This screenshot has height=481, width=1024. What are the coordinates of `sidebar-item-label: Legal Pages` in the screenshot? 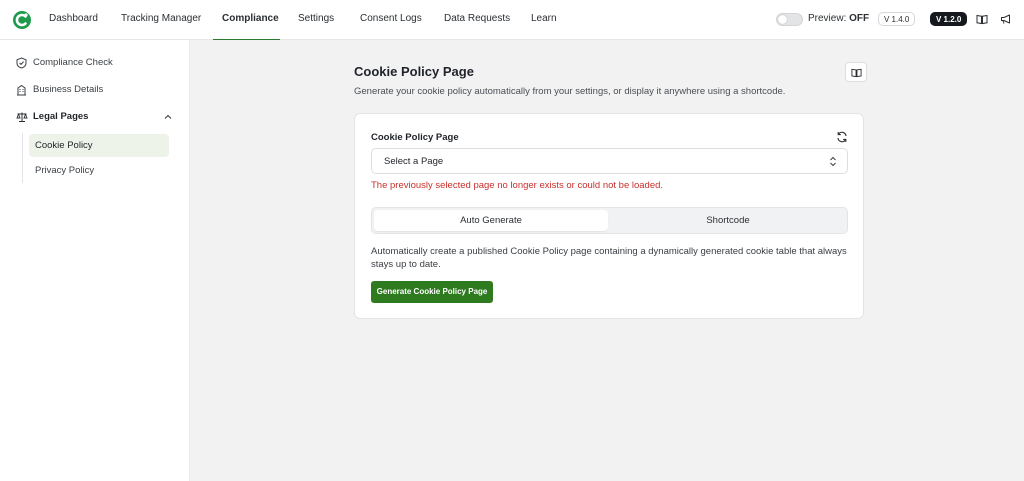 It's located at (61, 116).